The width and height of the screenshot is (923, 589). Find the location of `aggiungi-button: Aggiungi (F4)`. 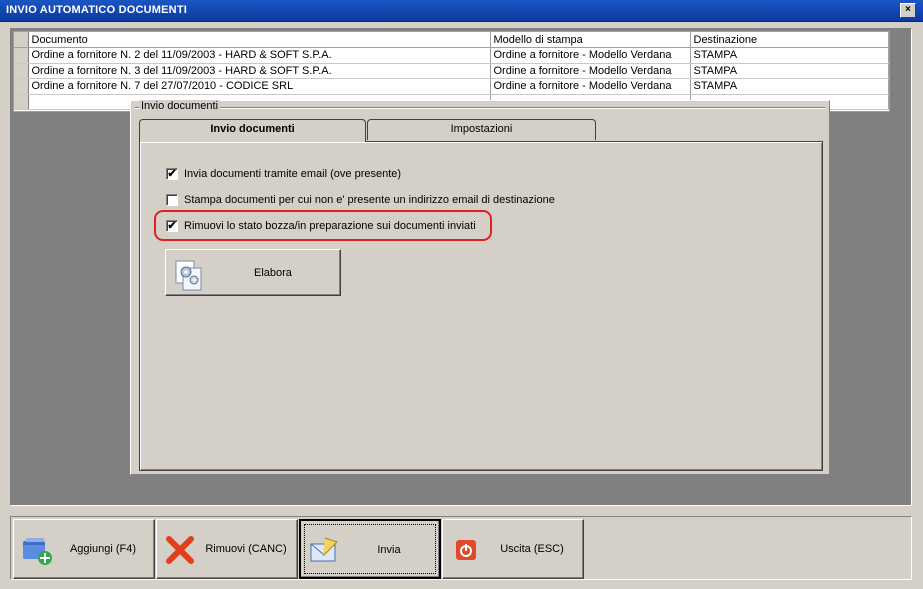

aggiungi-button: Aggiungi (F4) is located at coordinates (84, 549).